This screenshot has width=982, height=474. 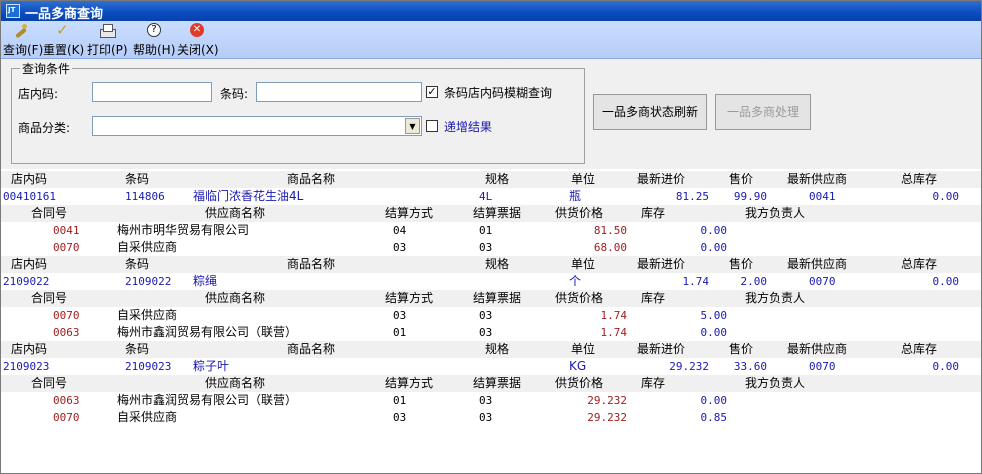 What do you see at coordinates (26, 366) in the screenshot?
I see `store-code-cell: 2109023` at bounding box center [26, 366].